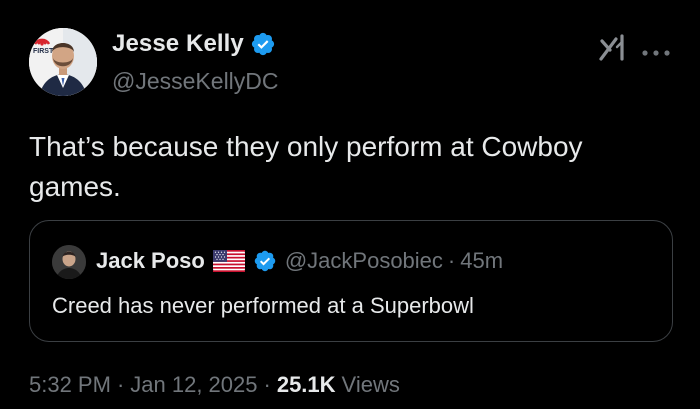  Describe the element at coordinates (263, 305) in the screenshot. I see `quote-text: Creed has never performed at a Superbowl` at that location.